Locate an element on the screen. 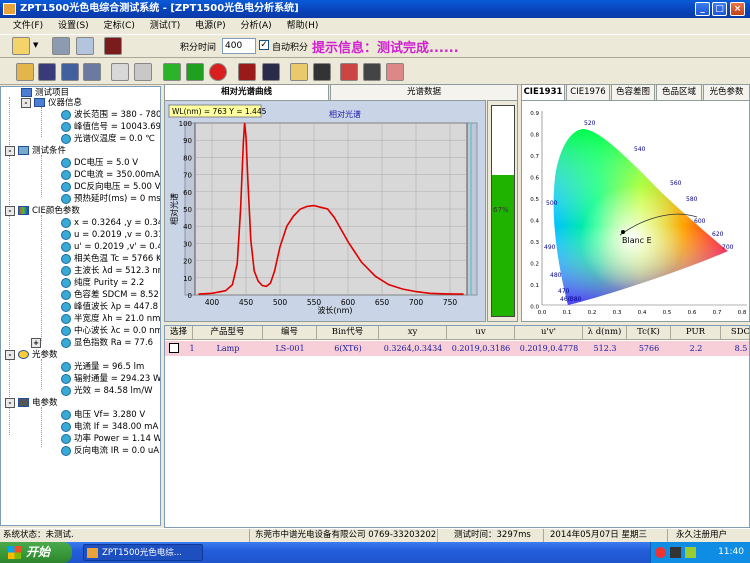 The height and width of the screenshot is (563, 750). config-icon is located at coordinates (21, 46).